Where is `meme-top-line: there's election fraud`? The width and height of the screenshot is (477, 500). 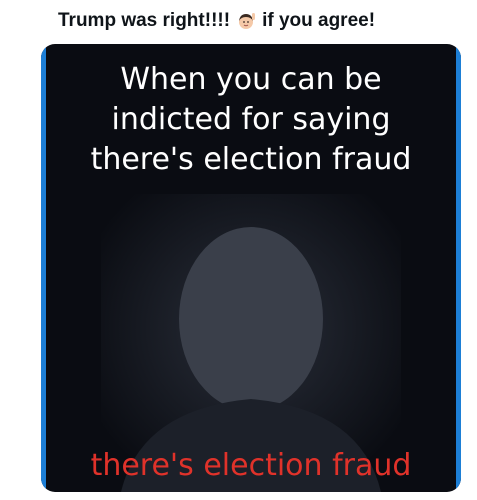 meme-top-line: there's election fraud is located at coordinates (251, 159).